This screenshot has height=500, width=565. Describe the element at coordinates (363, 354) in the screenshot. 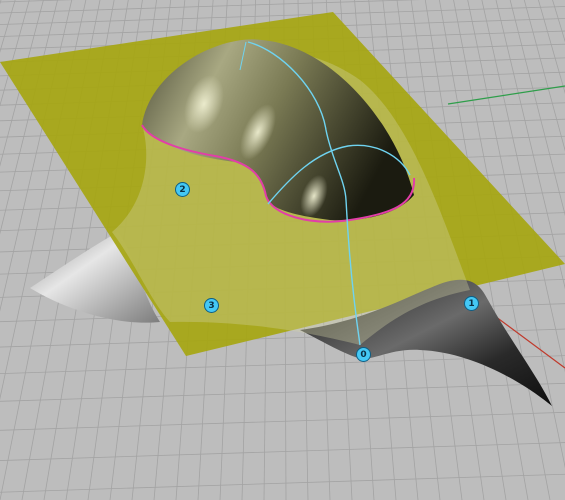

I see `control-point-marker-0: 0` at that location.